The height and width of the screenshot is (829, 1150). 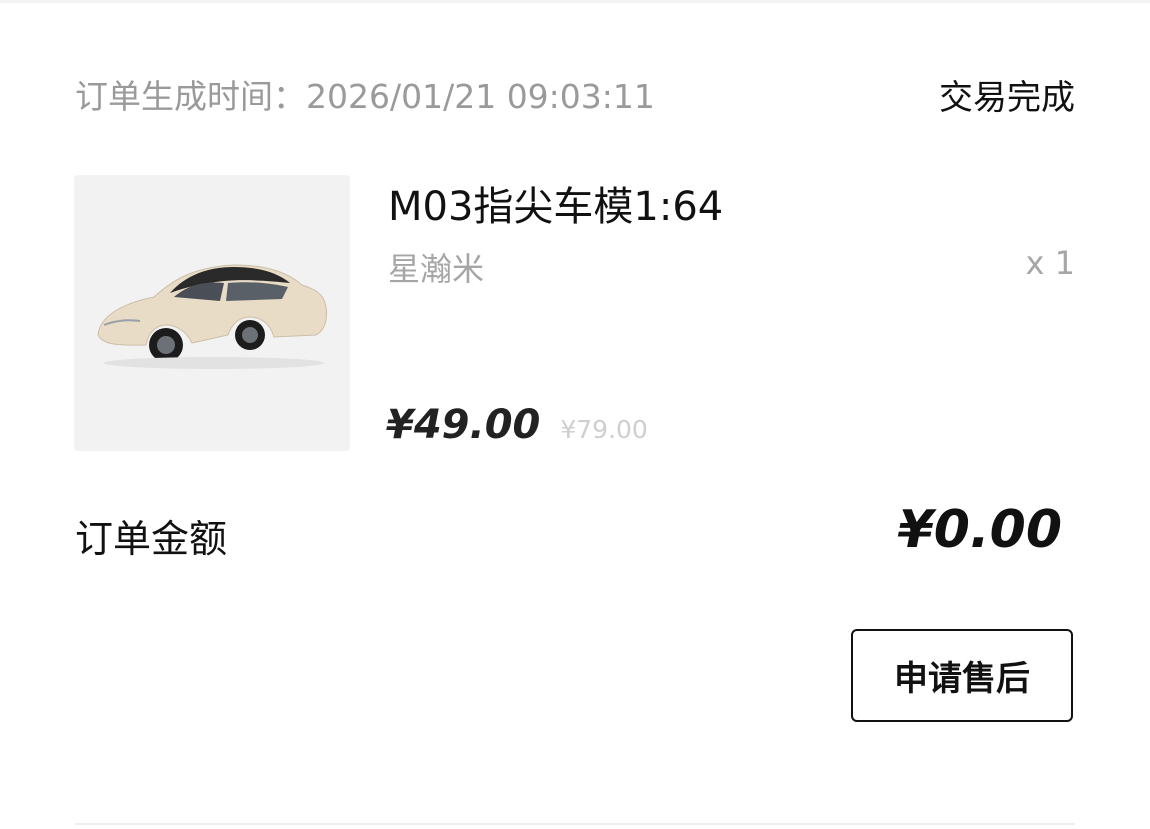 I want to click on order-total-value: ¥0.00, so click(x=979, y=530).